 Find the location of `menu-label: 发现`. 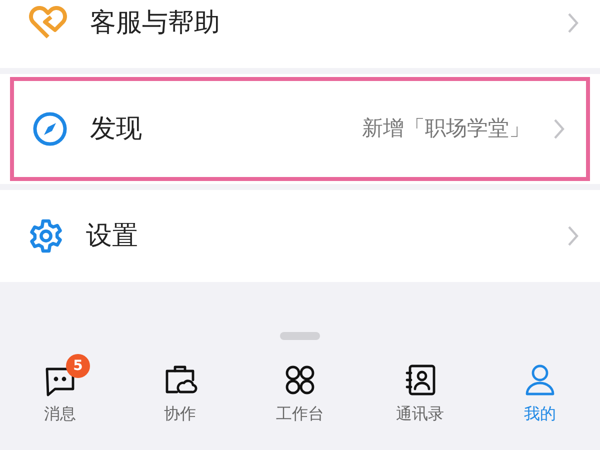

menu-label: 发现 is located at coordinates (116, 129).